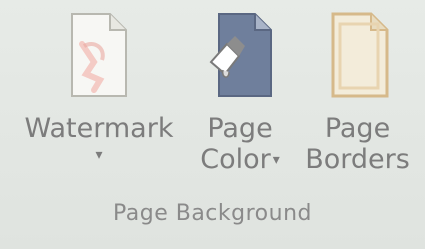  Describe the element at coordinates (276, 160) in the screenshot. I see `page-color-dropdown-arrow: ▾` at that location.